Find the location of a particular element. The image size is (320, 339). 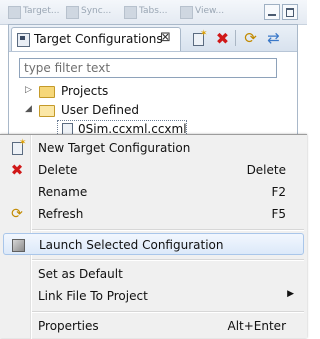

menu-item-properties: Properties Alt+Enter is located at coordinates (153, 326).